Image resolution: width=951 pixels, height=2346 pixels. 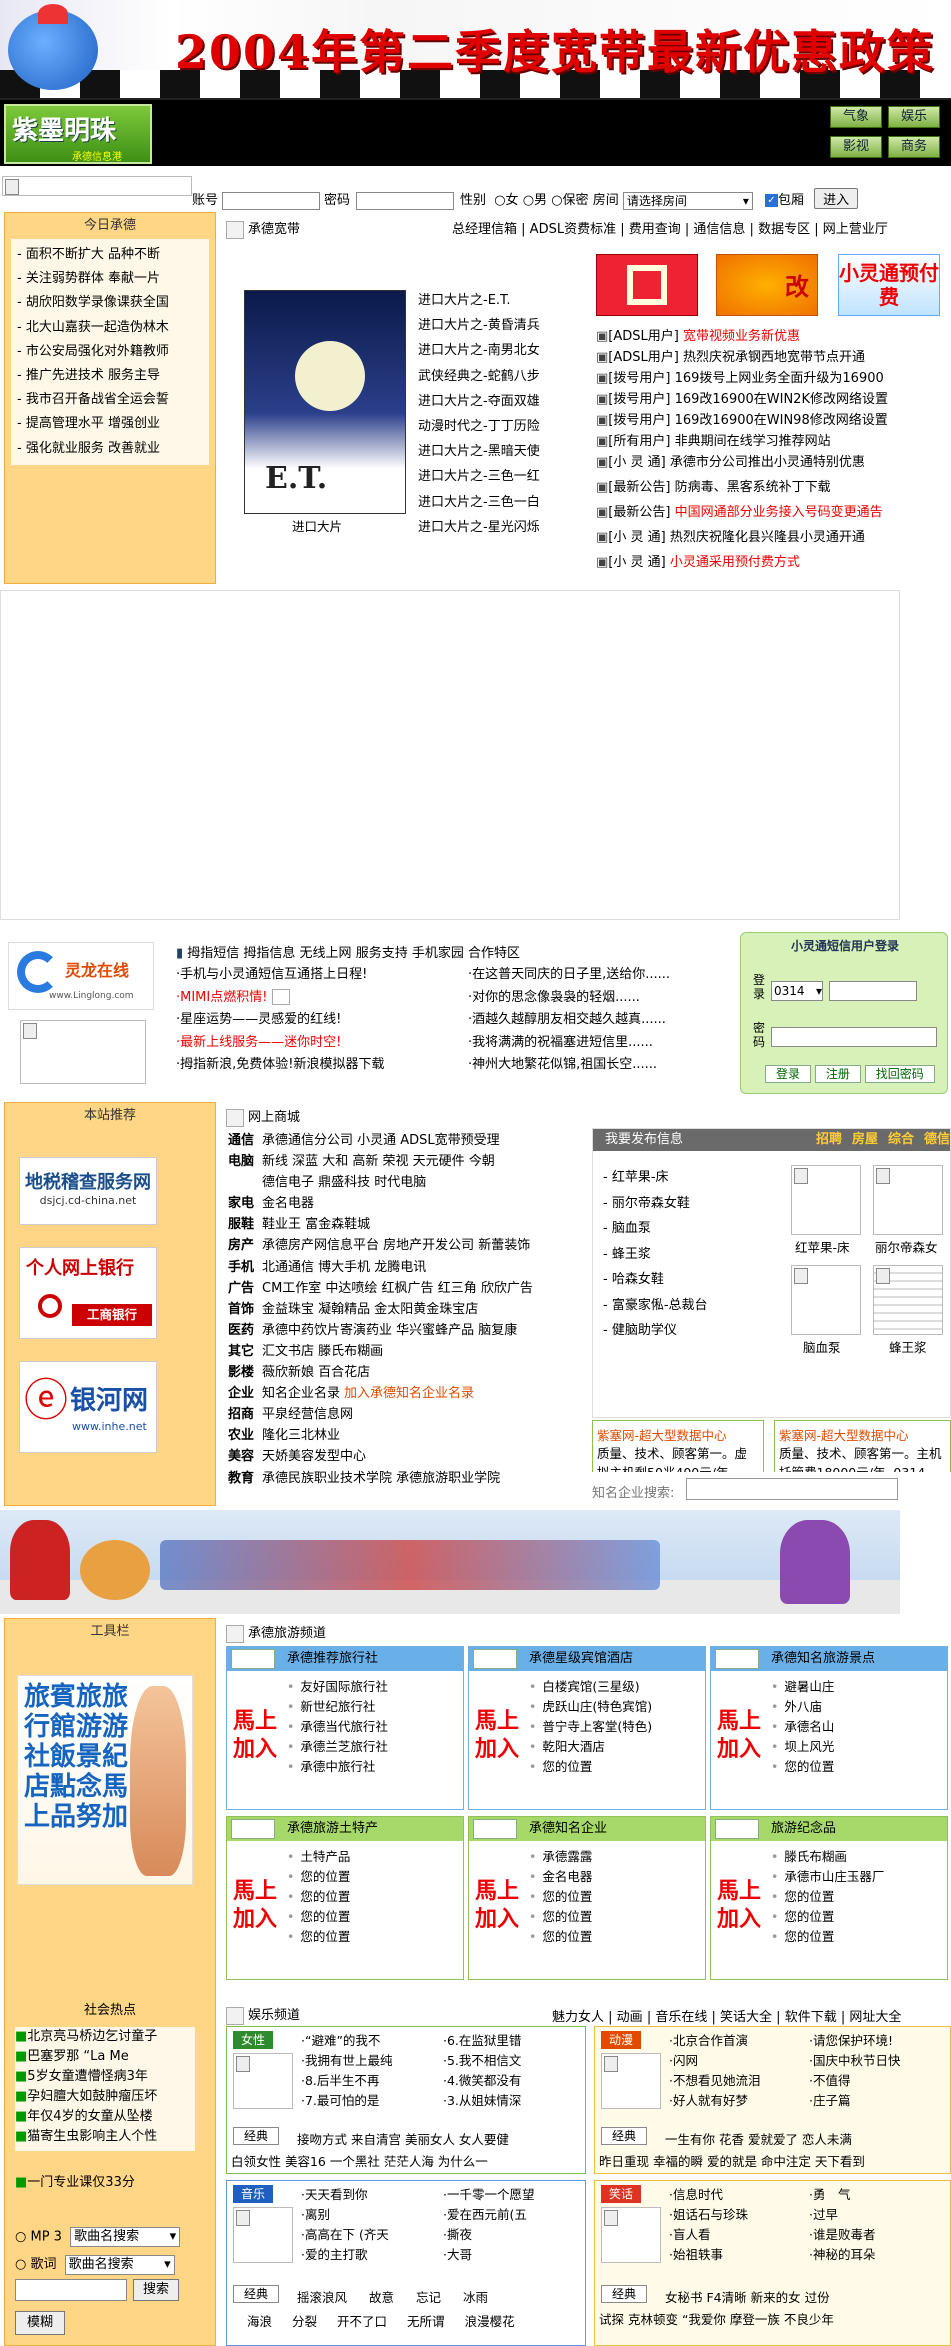 I want to click on tab-housing: 房屋, so click(x=865, y=1139).